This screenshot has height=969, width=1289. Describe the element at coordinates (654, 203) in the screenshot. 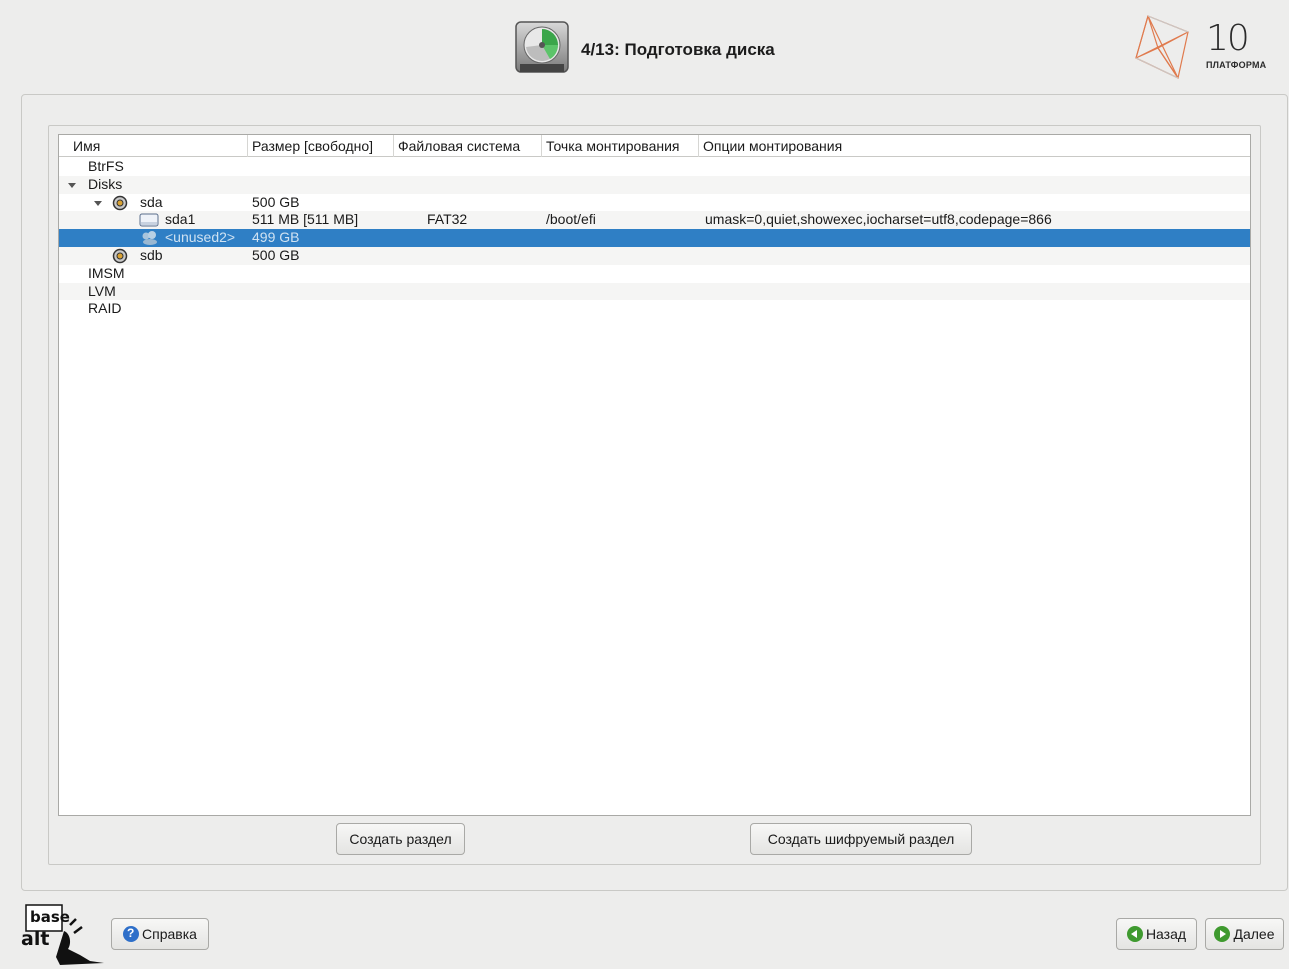

I see `tree-row-sda: sda 500 GB` at that location.